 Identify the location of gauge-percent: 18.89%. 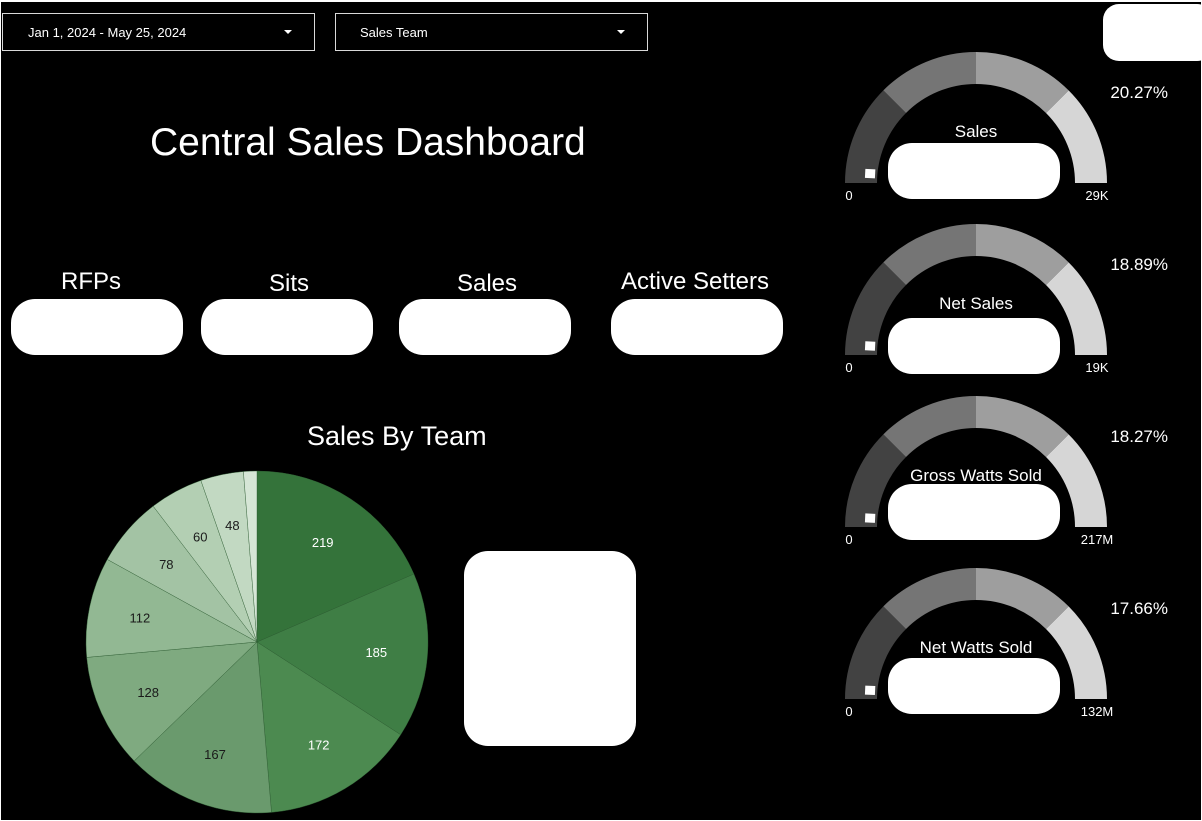
(1139, 264).